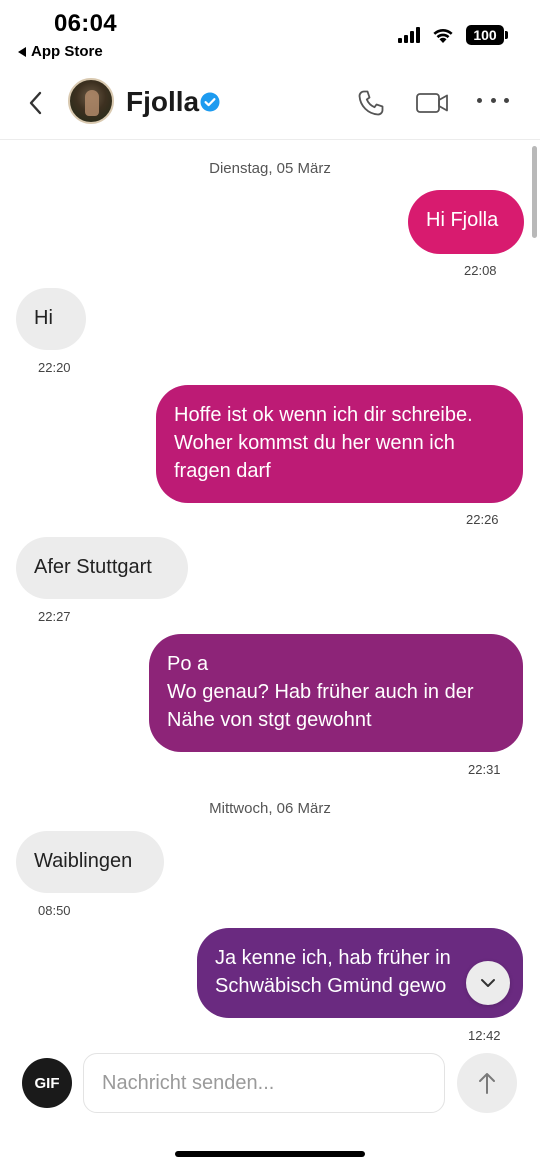  What do you see at coordinates (43, 318) in the screenshot?
I see `message-text: Hi` at bounding box center [43, 318].